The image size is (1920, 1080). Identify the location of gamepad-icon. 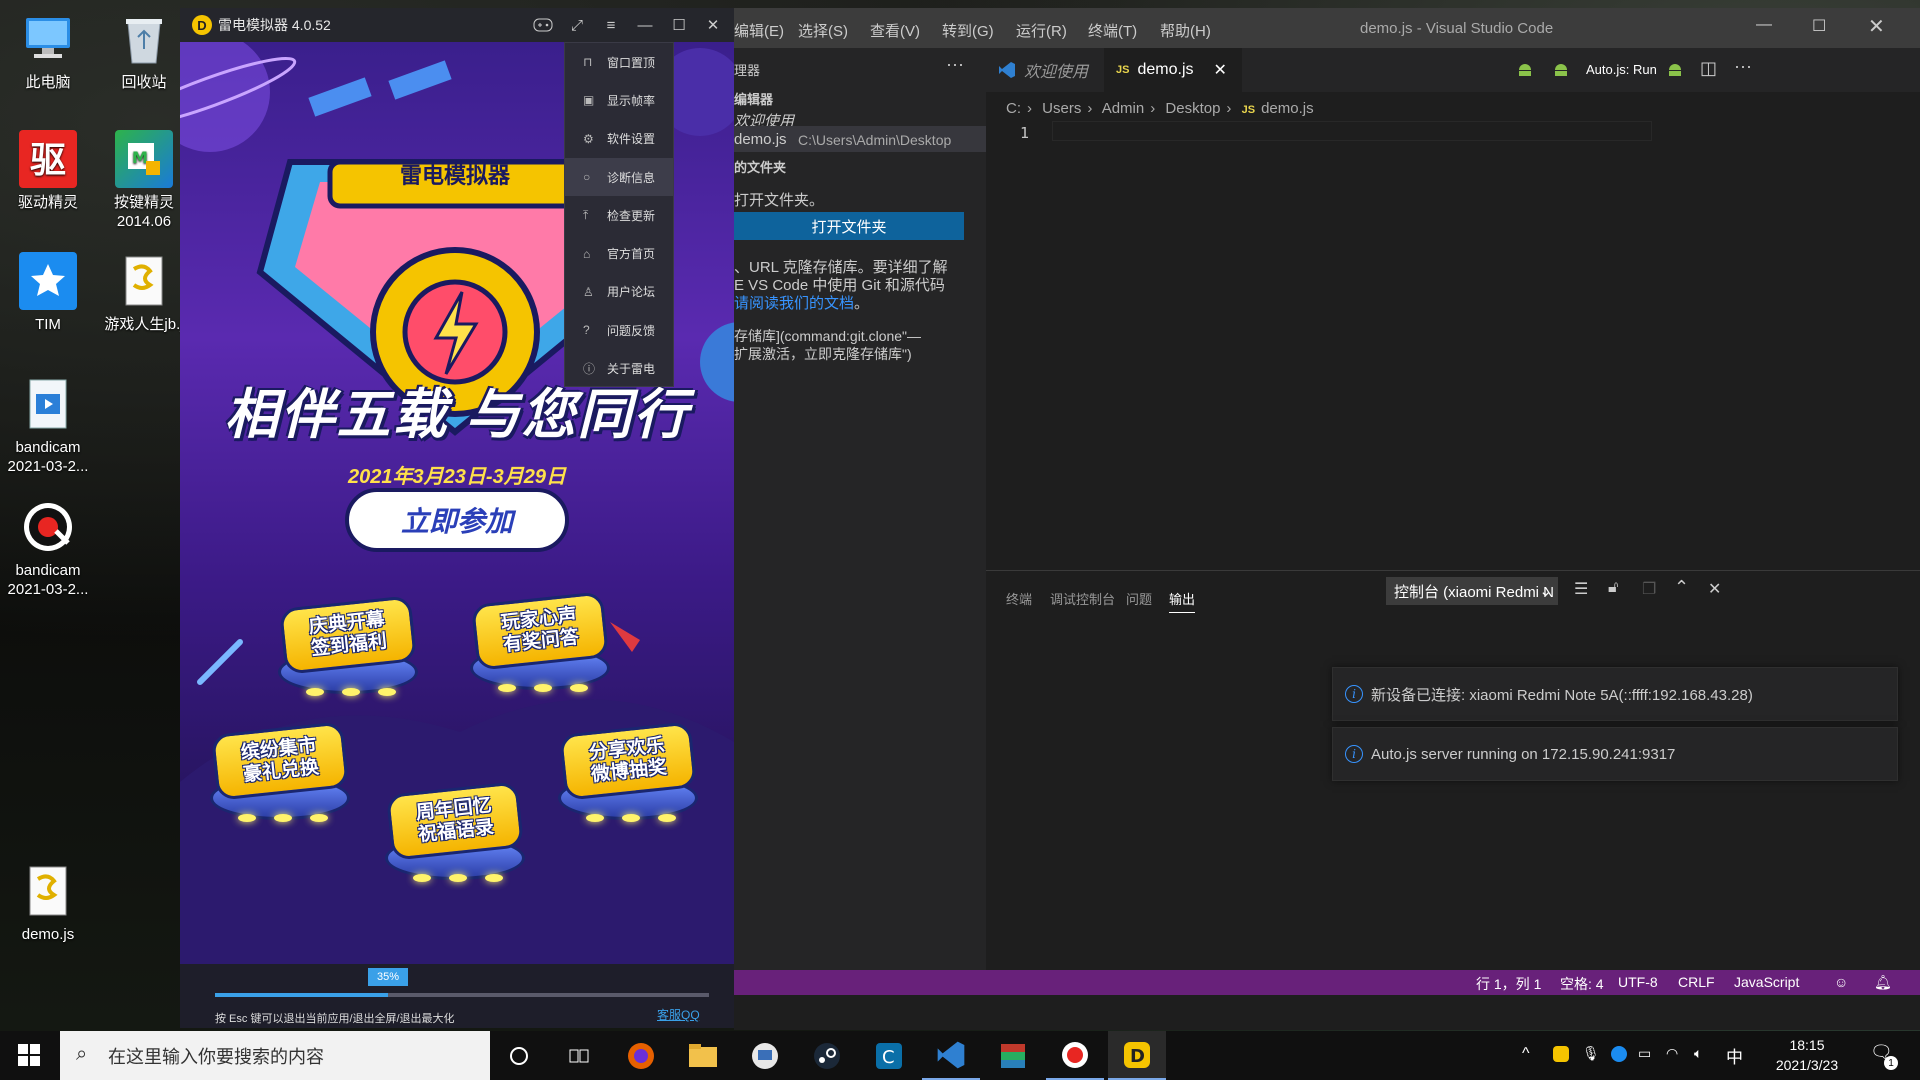
(543, 25).